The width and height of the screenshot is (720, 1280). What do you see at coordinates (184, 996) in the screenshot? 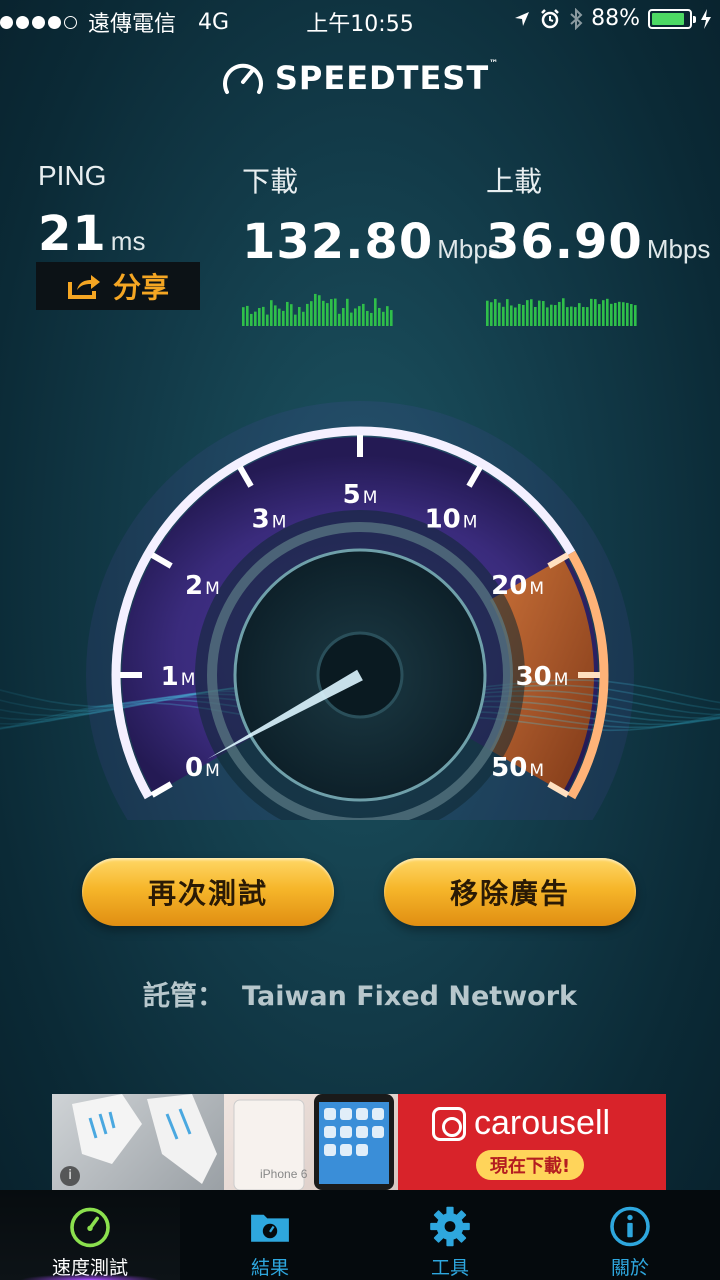
I see `host-label: 託管：` at bounding box center [184, 996].